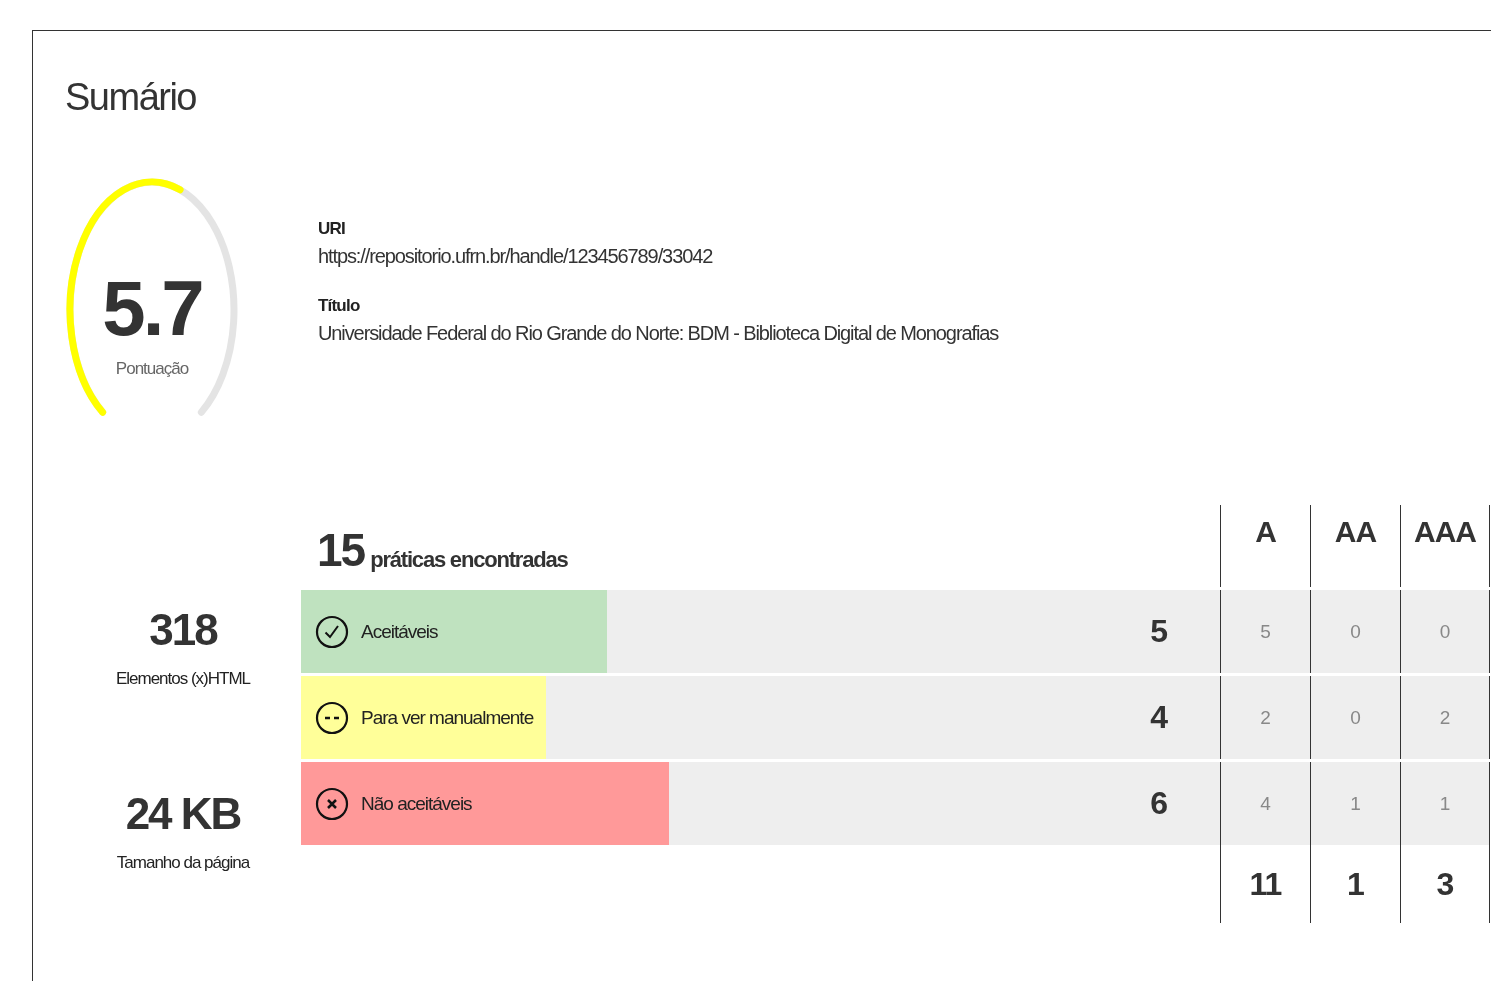 The height and width of the screenshot is (981, 1491). Describe the element at coordinates (658, 333) in the screenshot. I see `info-value: Universidade Federal do Rio Grande do Norte: BDM - Biblioteca Digital de Monografias` at that location.